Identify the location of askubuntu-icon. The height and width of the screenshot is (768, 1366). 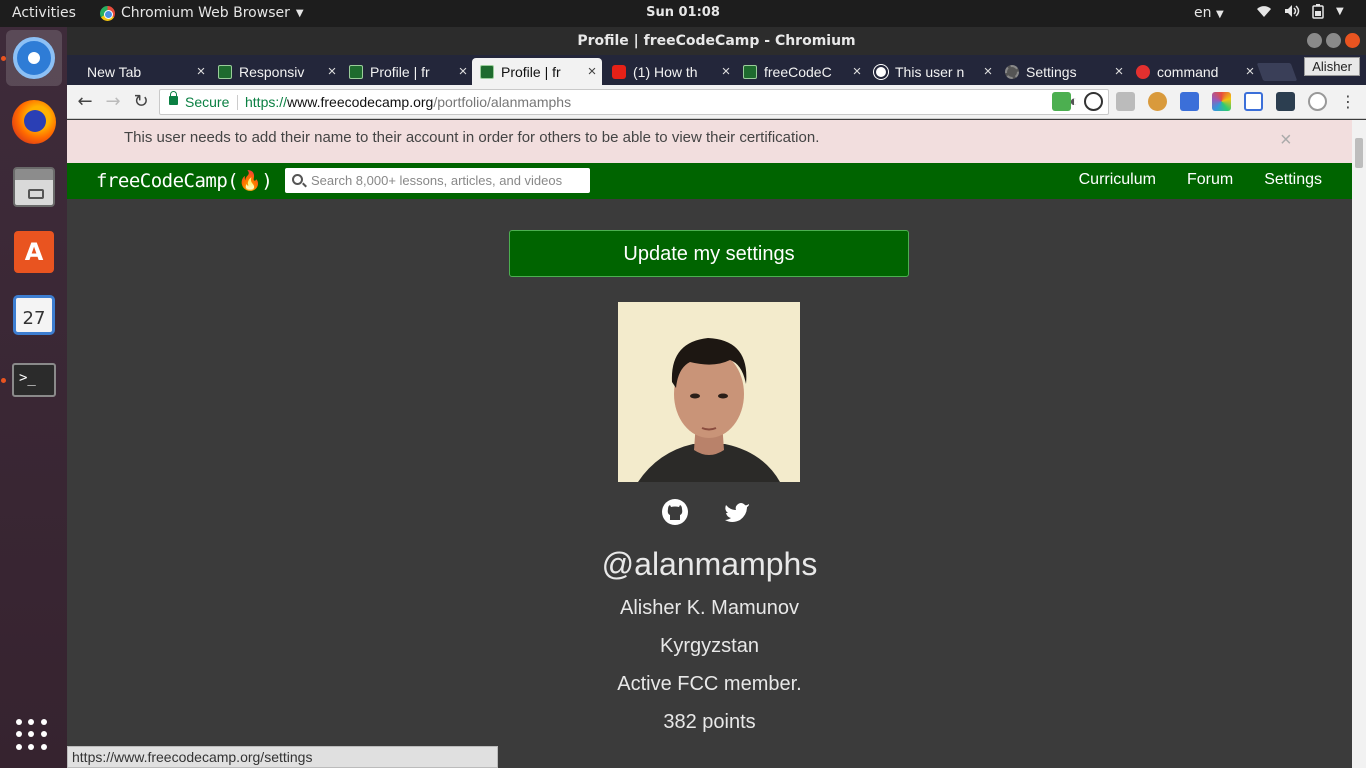
(1143, 71).